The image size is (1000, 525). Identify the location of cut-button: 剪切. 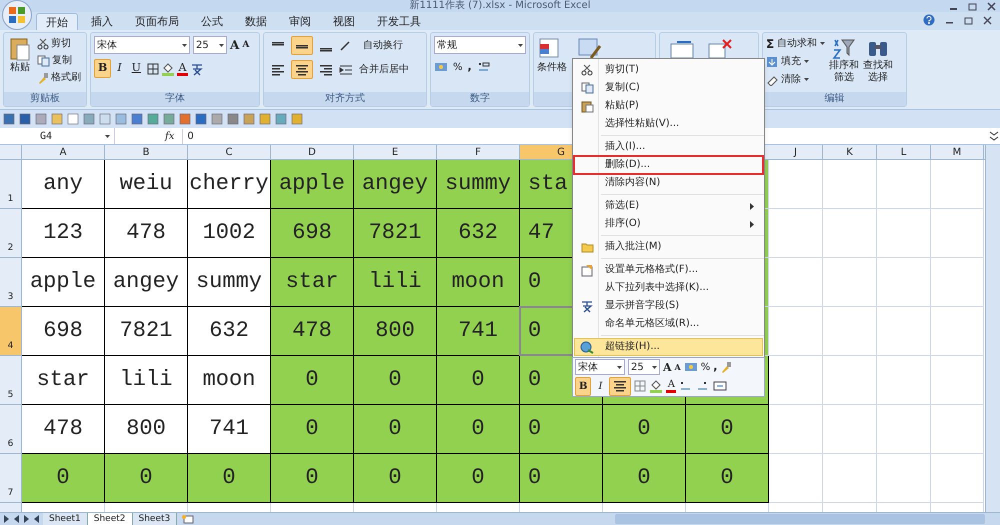
(59, 43).